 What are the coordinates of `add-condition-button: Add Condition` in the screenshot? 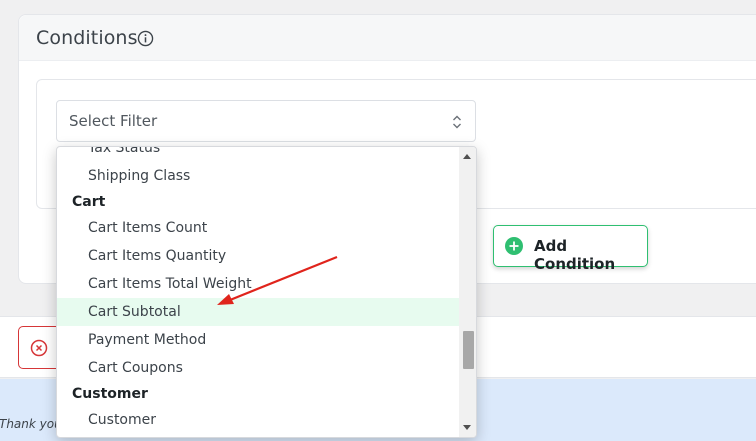 It's located at (570, 249).